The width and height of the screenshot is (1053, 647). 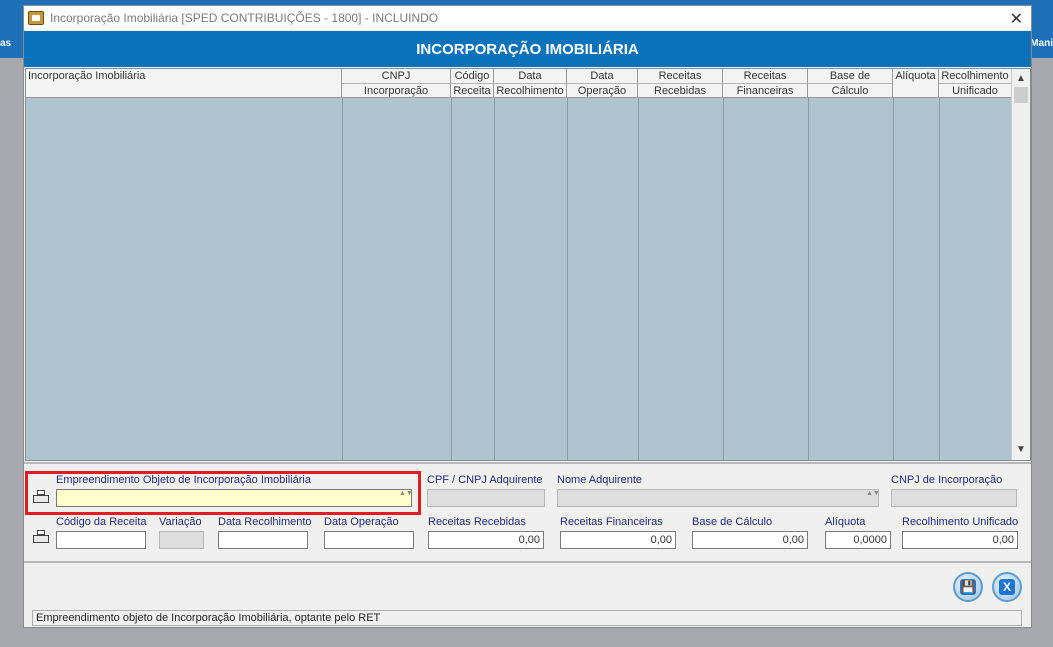 I want to click on nome-adquirente-input: ▲▼, so click(x=718, y=498).